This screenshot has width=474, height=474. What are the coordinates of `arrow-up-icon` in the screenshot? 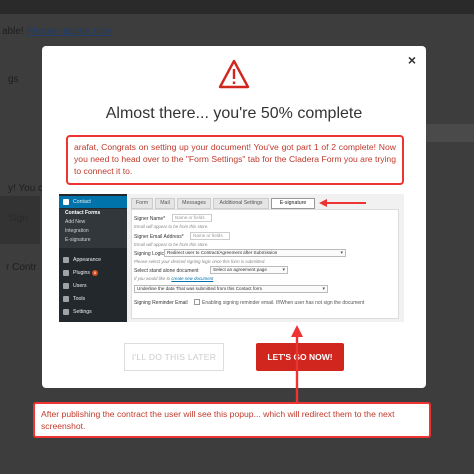 It's located at (297, 364).